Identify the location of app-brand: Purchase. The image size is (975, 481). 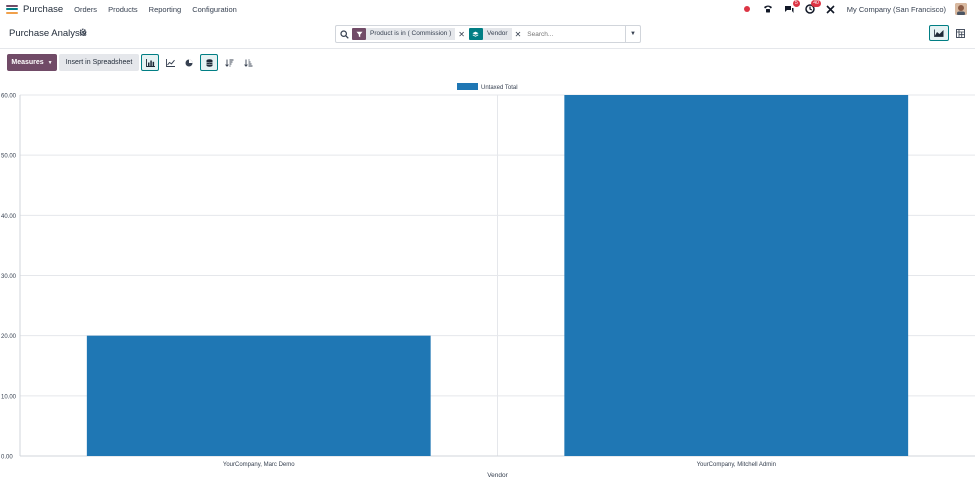
(34, 9).